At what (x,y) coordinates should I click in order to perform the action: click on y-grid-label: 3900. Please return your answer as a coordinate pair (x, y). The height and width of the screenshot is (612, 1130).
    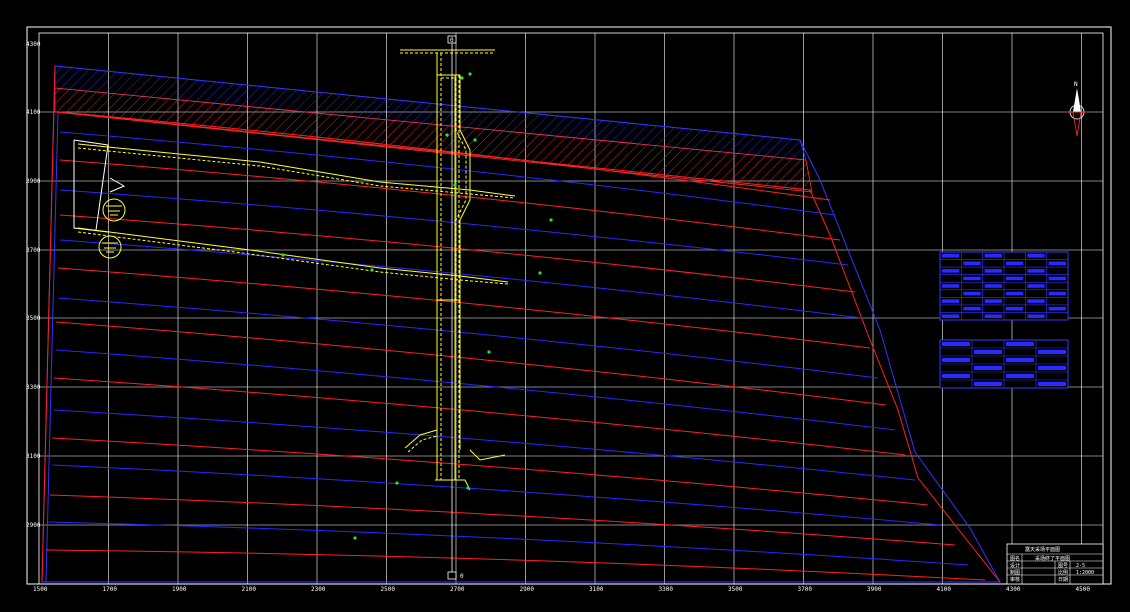
    Looking at the image, I should click on (33, 181).